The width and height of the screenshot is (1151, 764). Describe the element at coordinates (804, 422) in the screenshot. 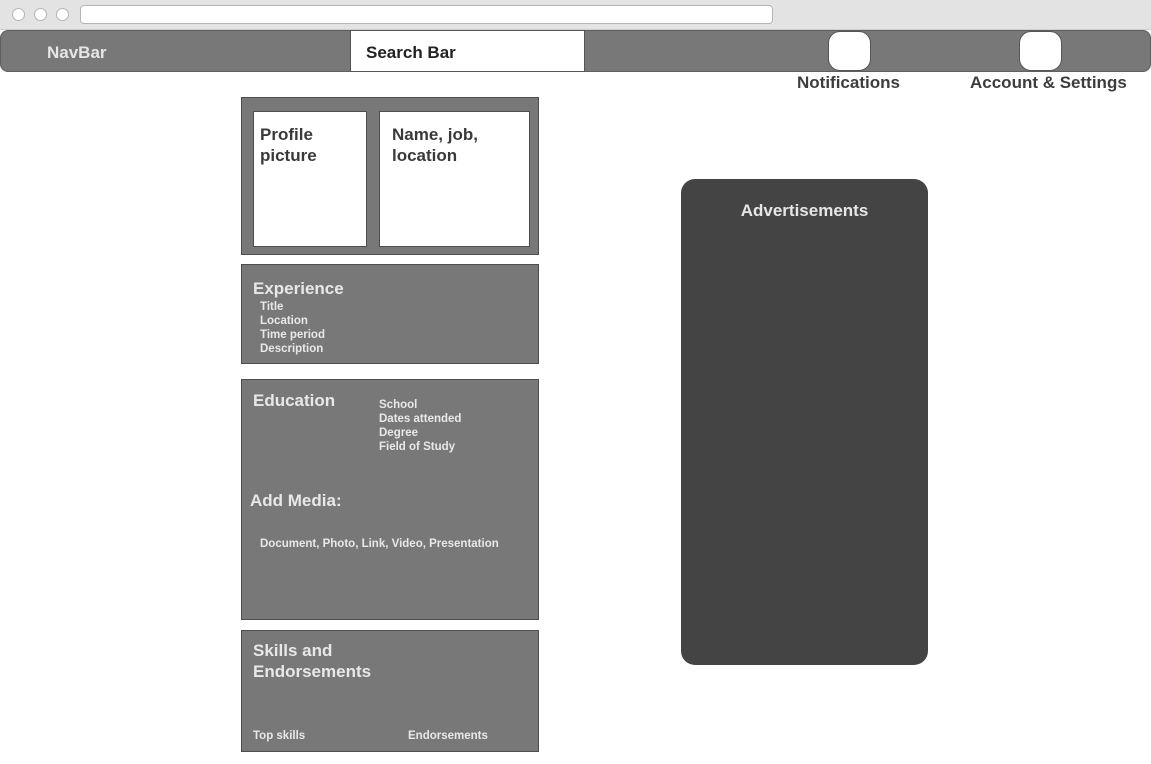

I see `advertisements-panel: Advertisements` at that location.